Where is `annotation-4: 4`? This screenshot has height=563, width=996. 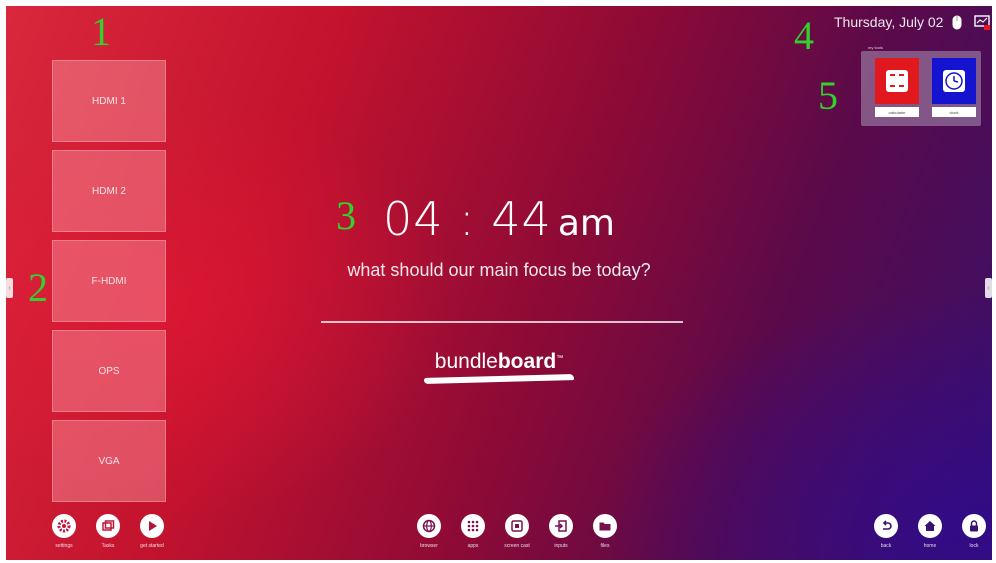
annotation-4: 4 is located at coordinates (804, 35).